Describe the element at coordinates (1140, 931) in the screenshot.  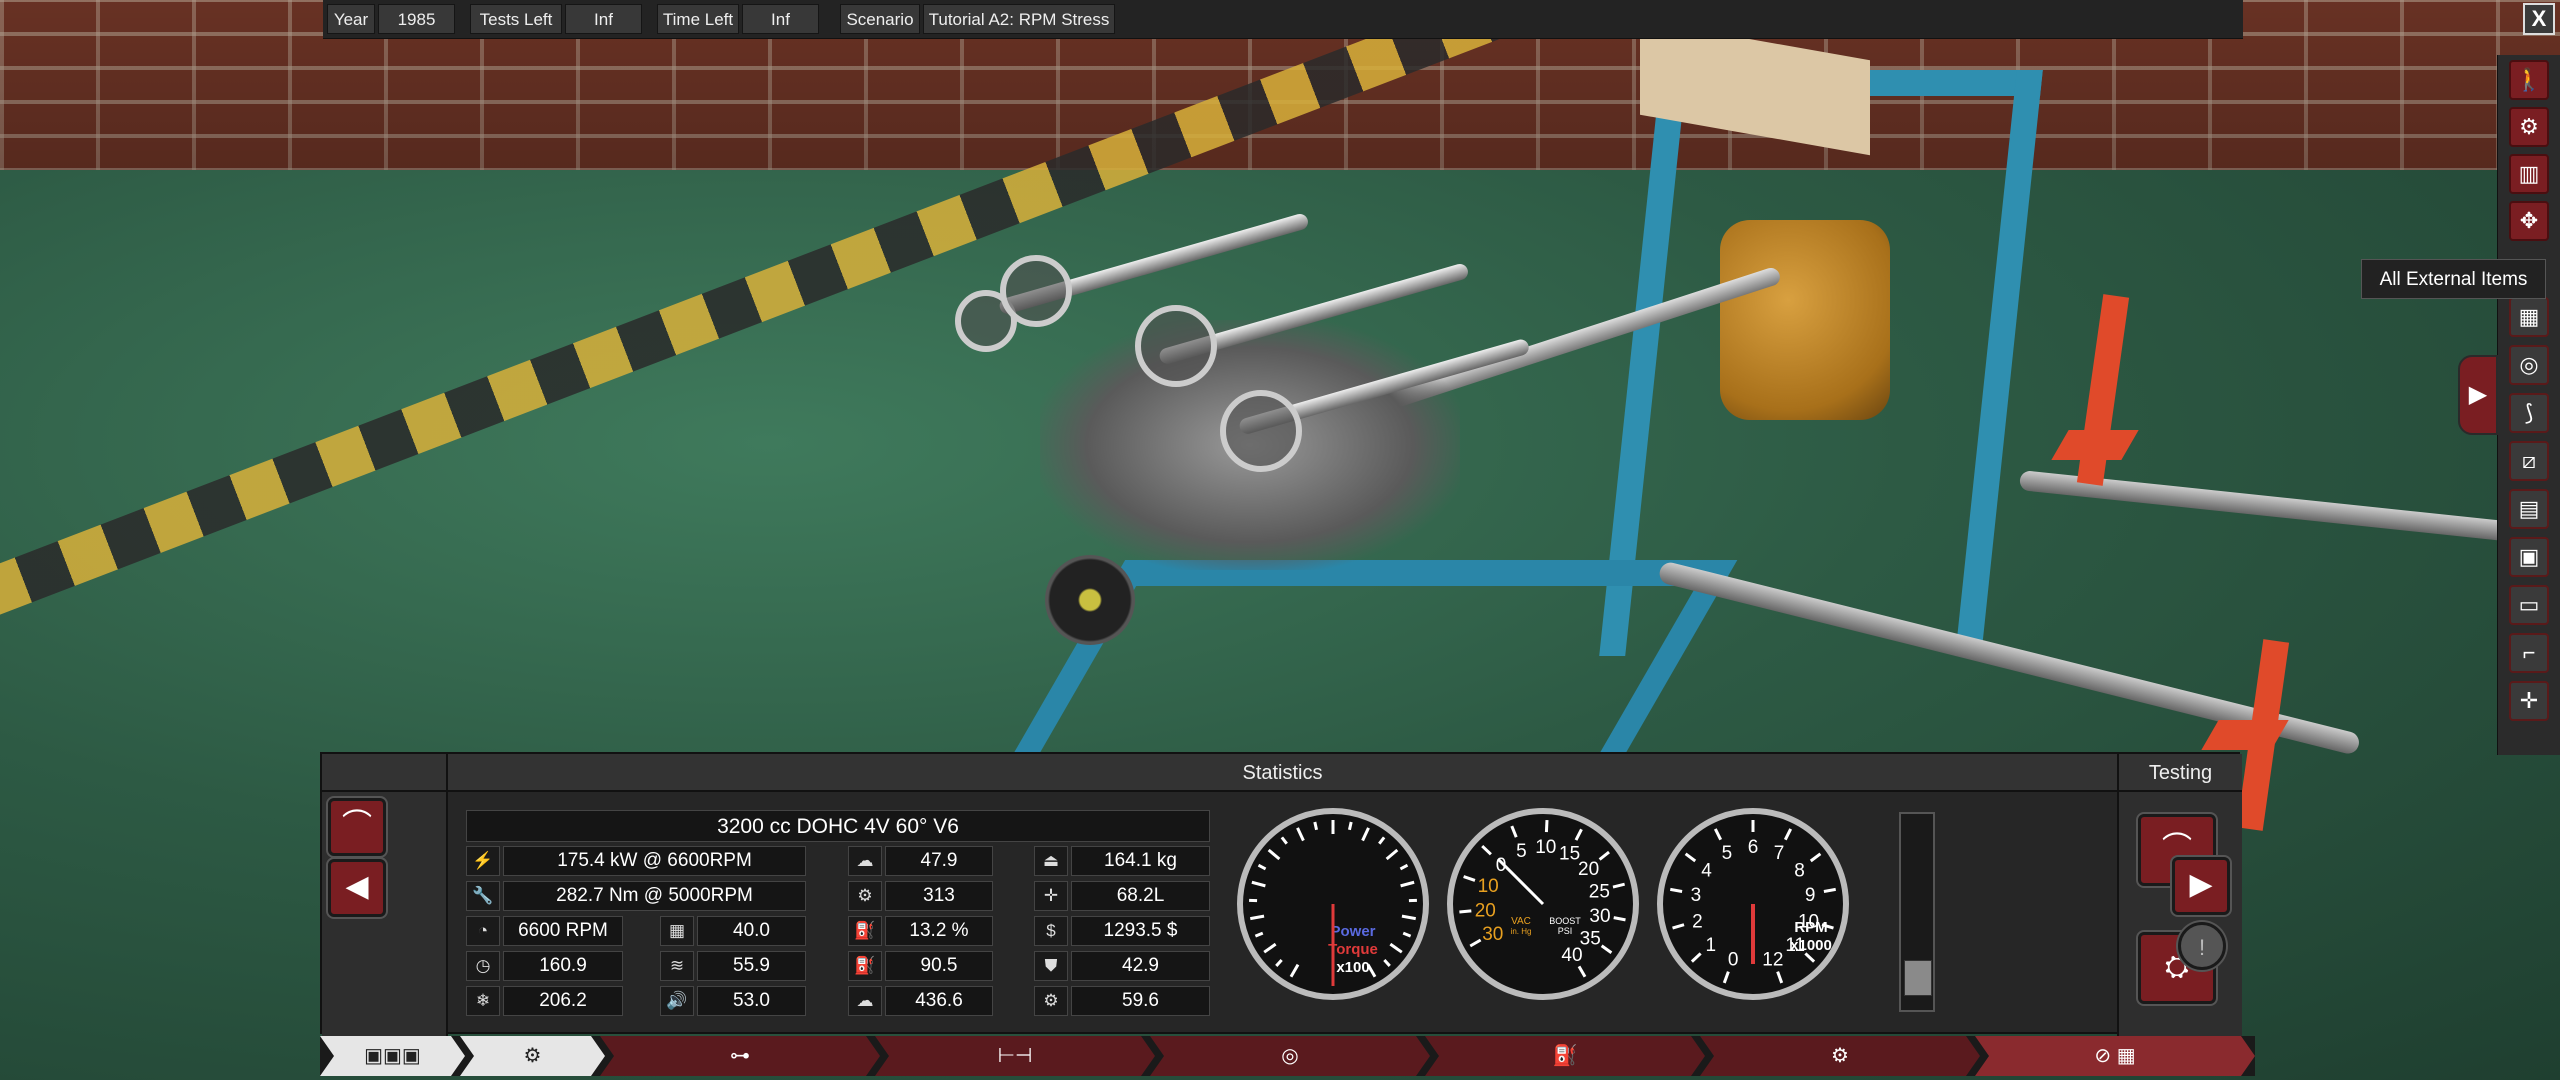
I see `cost-value: 1293.5 $` at that location.